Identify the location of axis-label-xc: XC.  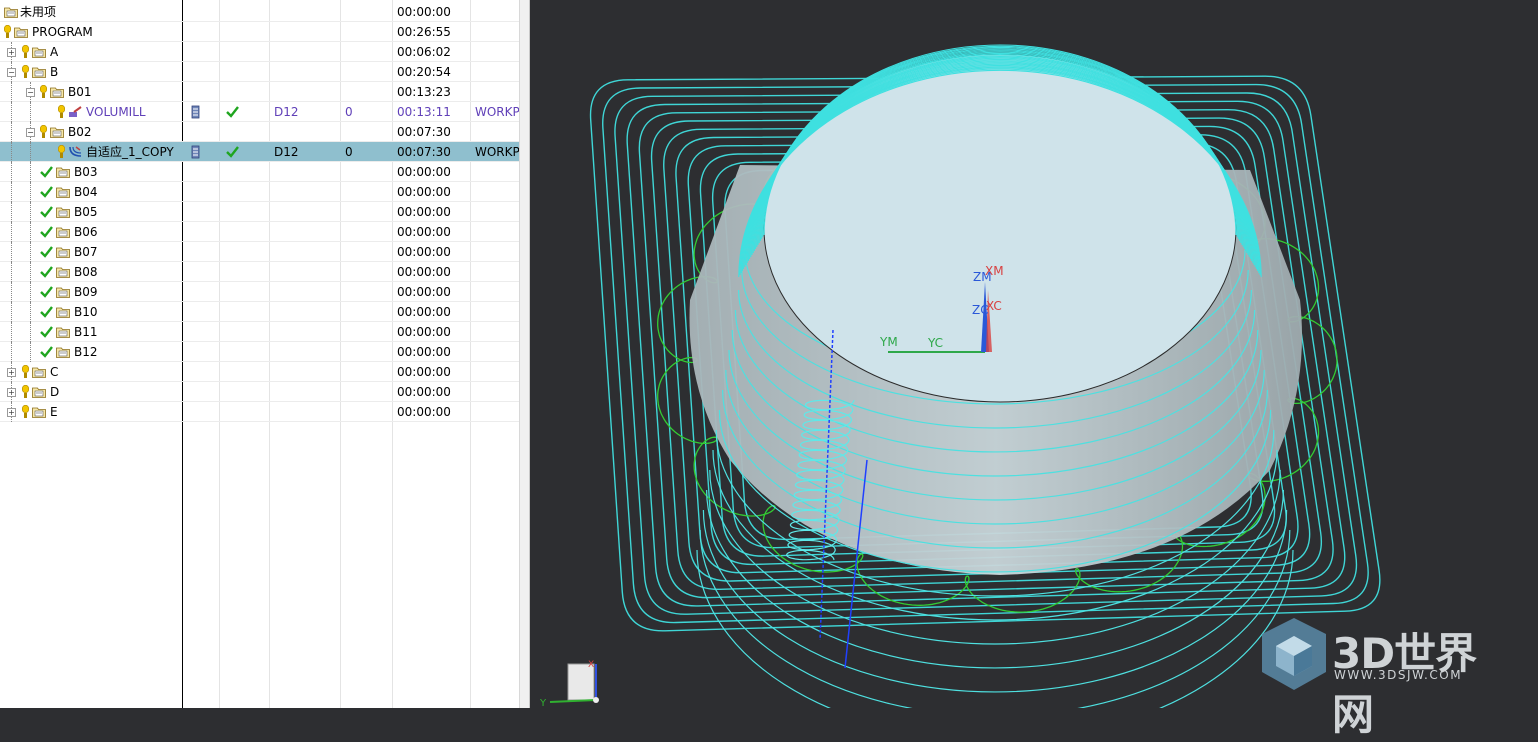
(994, 306).